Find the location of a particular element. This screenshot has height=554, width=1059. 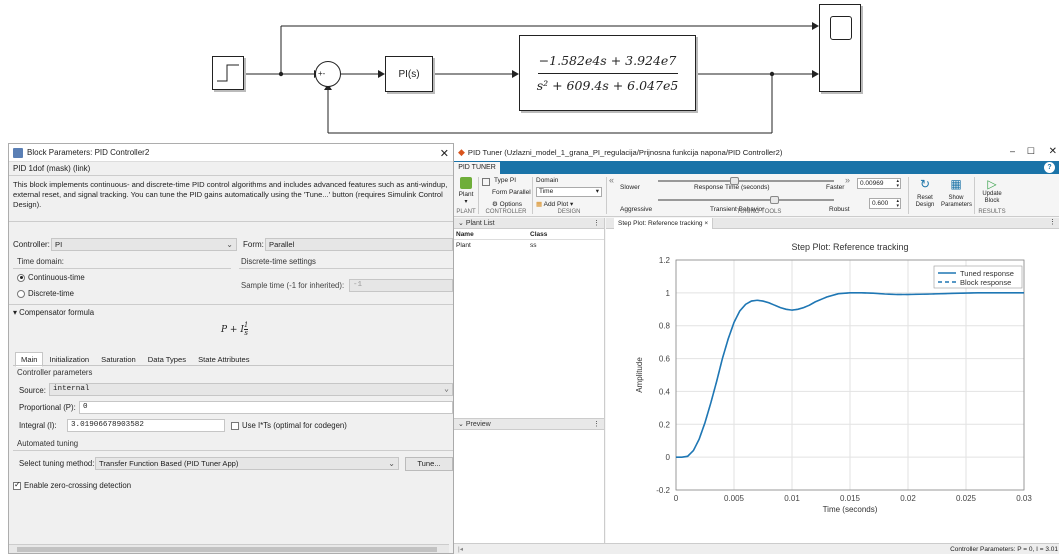

collapse-left-icon: « is located at coordinates (611, 180).